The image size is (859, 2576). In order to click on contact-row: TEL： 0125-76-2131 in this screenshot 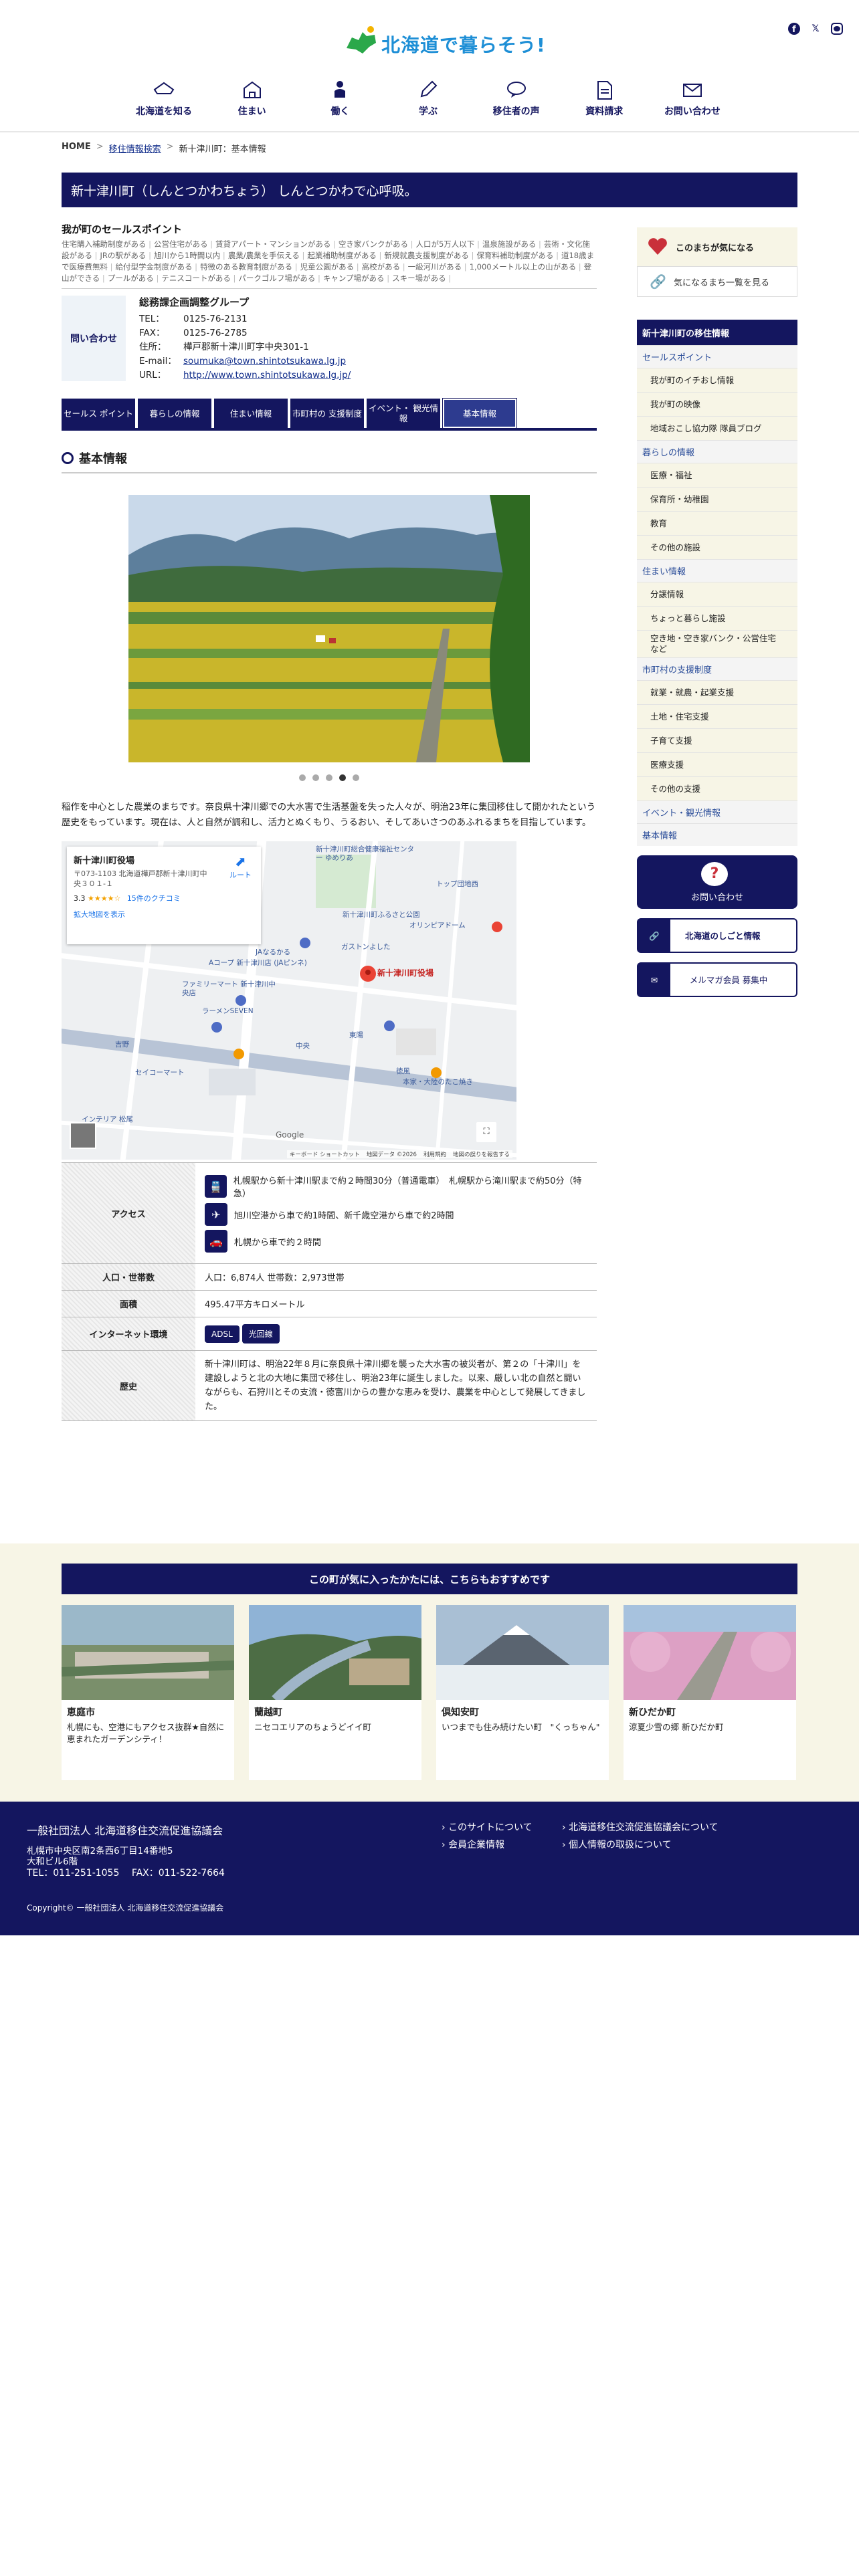, I will do `click(245, 319)`.